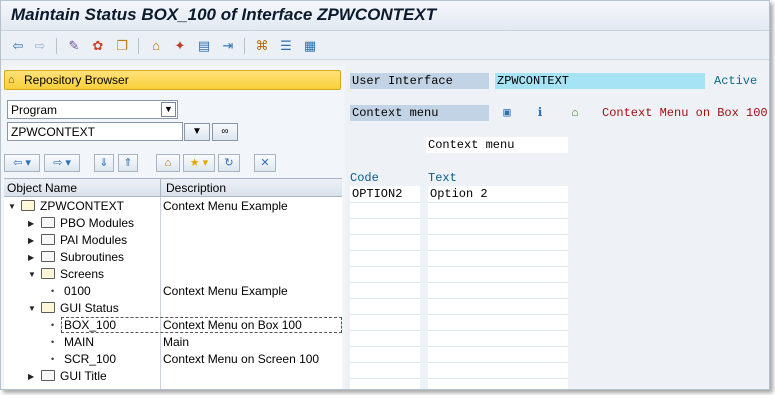  What do you see at coordinates (600, 81) in the screenshot?
I see `user-interface-value: ZPWCONTEXT` at bounding box center [600, 81].